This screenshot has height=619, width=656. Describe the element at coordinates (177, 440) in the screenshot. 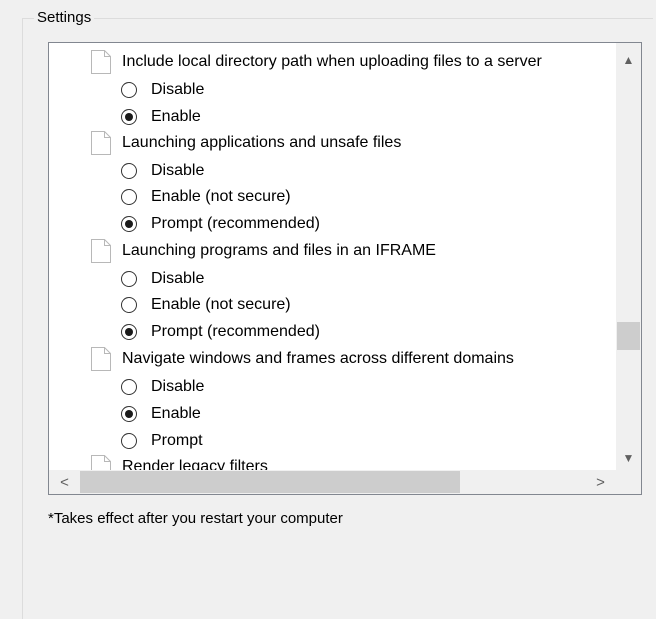

I see `option-label: Prompt` at that location.